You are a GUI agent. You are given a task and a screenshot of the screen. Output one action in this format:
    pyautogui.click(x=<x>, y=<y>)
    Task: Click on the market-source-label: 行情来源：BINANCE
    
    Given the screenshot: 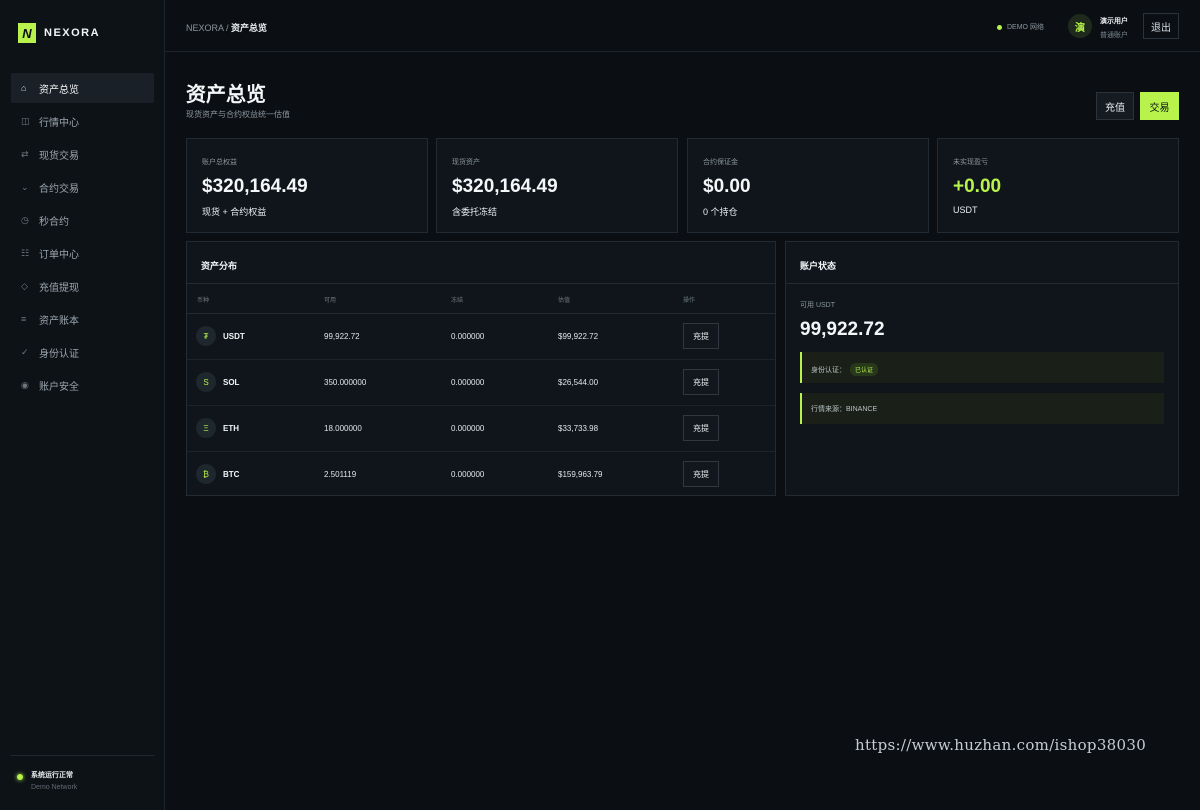 What is the action you would take?
    pyautogui.click(x=844, y=409)
    